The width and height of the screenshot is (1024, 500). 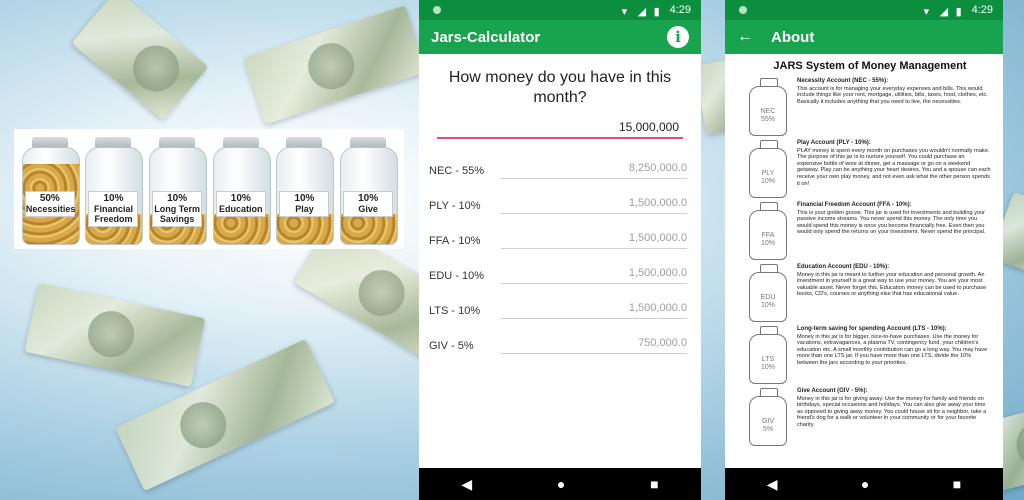 What do you see at coordinates (834, 143) in the screenshot?
I see `entry-title: Play Account (PLY - 10%):` at bounding box center [834, 143].